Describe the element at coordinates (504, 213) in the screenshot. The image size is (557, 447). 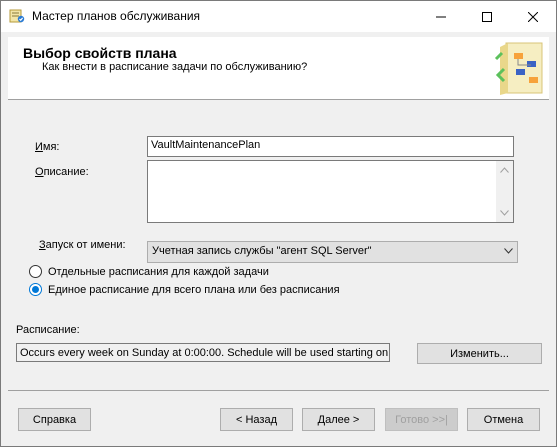
I see `scroll-down-icon` at that location.